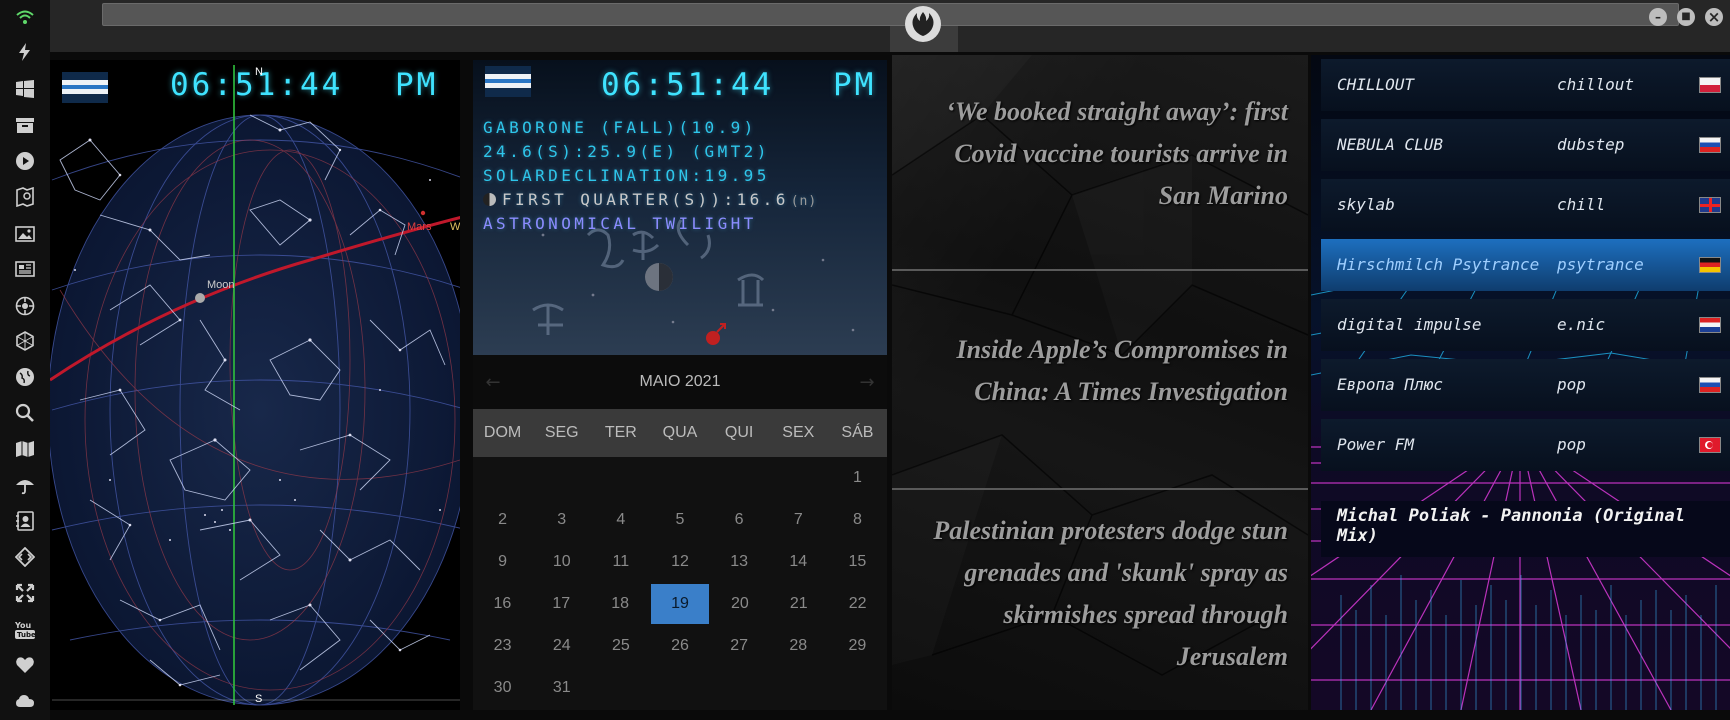 Image resolution: width=1730 pixels, height=720 pixels. Describe the element at coordinates (25, 449) in the screenshot. I see `map-icon` at that location.